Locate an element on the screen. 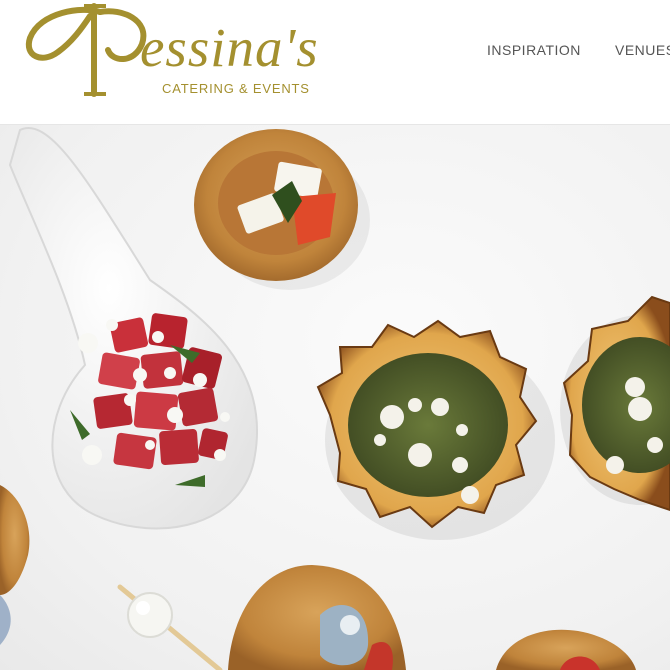 Image resolution: width=670 pixels, height=670 pixels. skewer-appetizer is located at coordinates (170, 627).